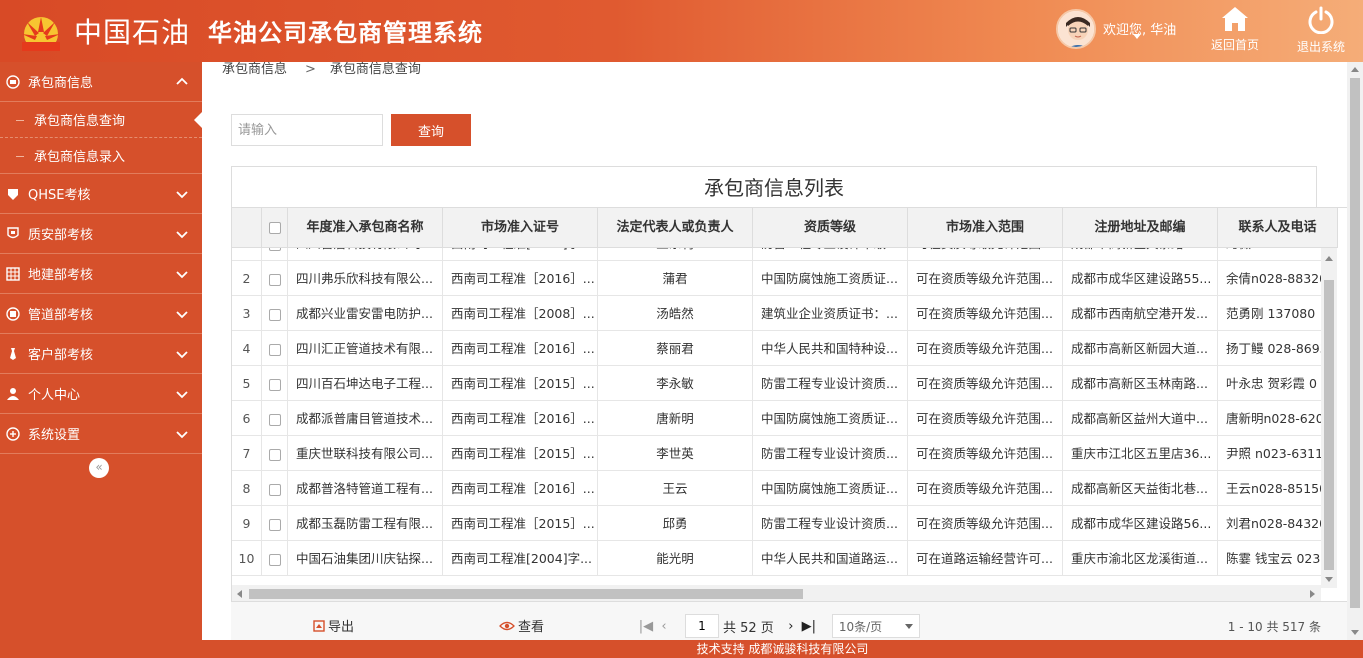  I want to click on user-avatar, so click(1076, 29).